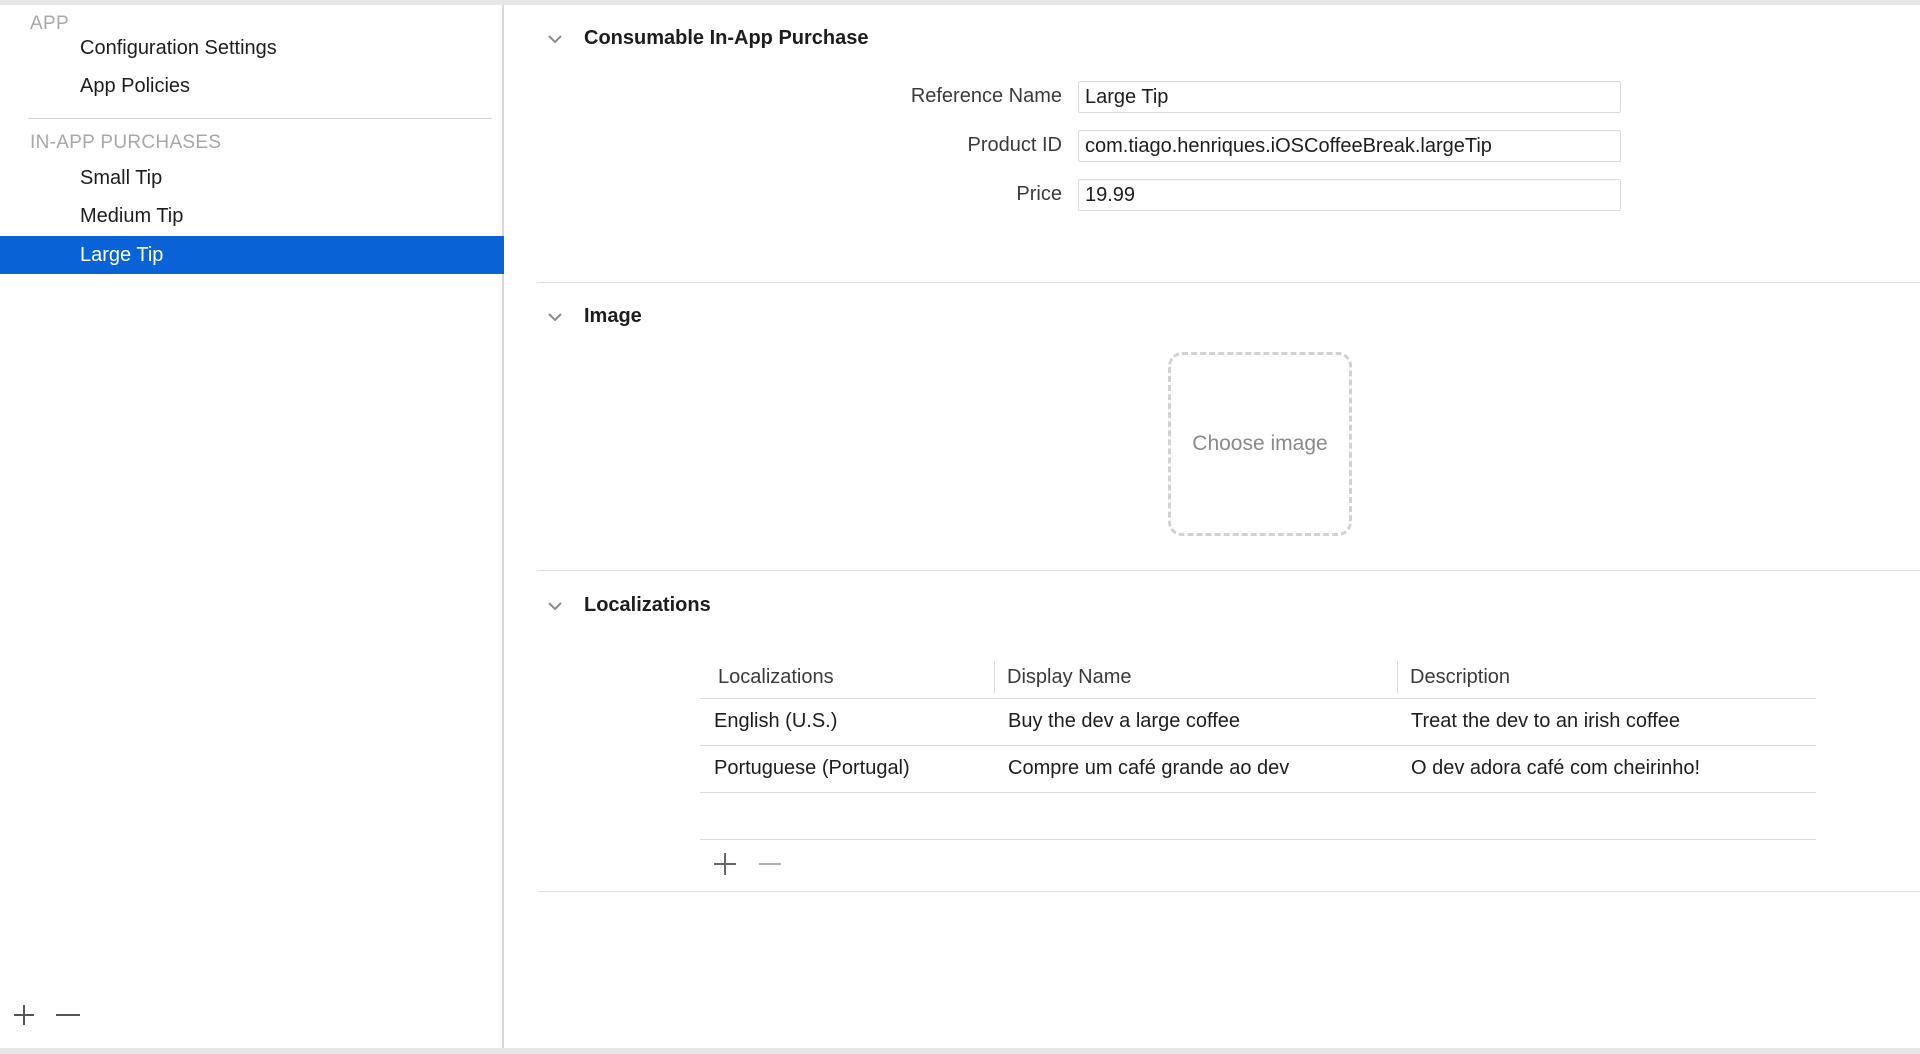  Describe the element at coordinates (1349, 195) in the screenshot. I see `price-field: 19.99` at that location.